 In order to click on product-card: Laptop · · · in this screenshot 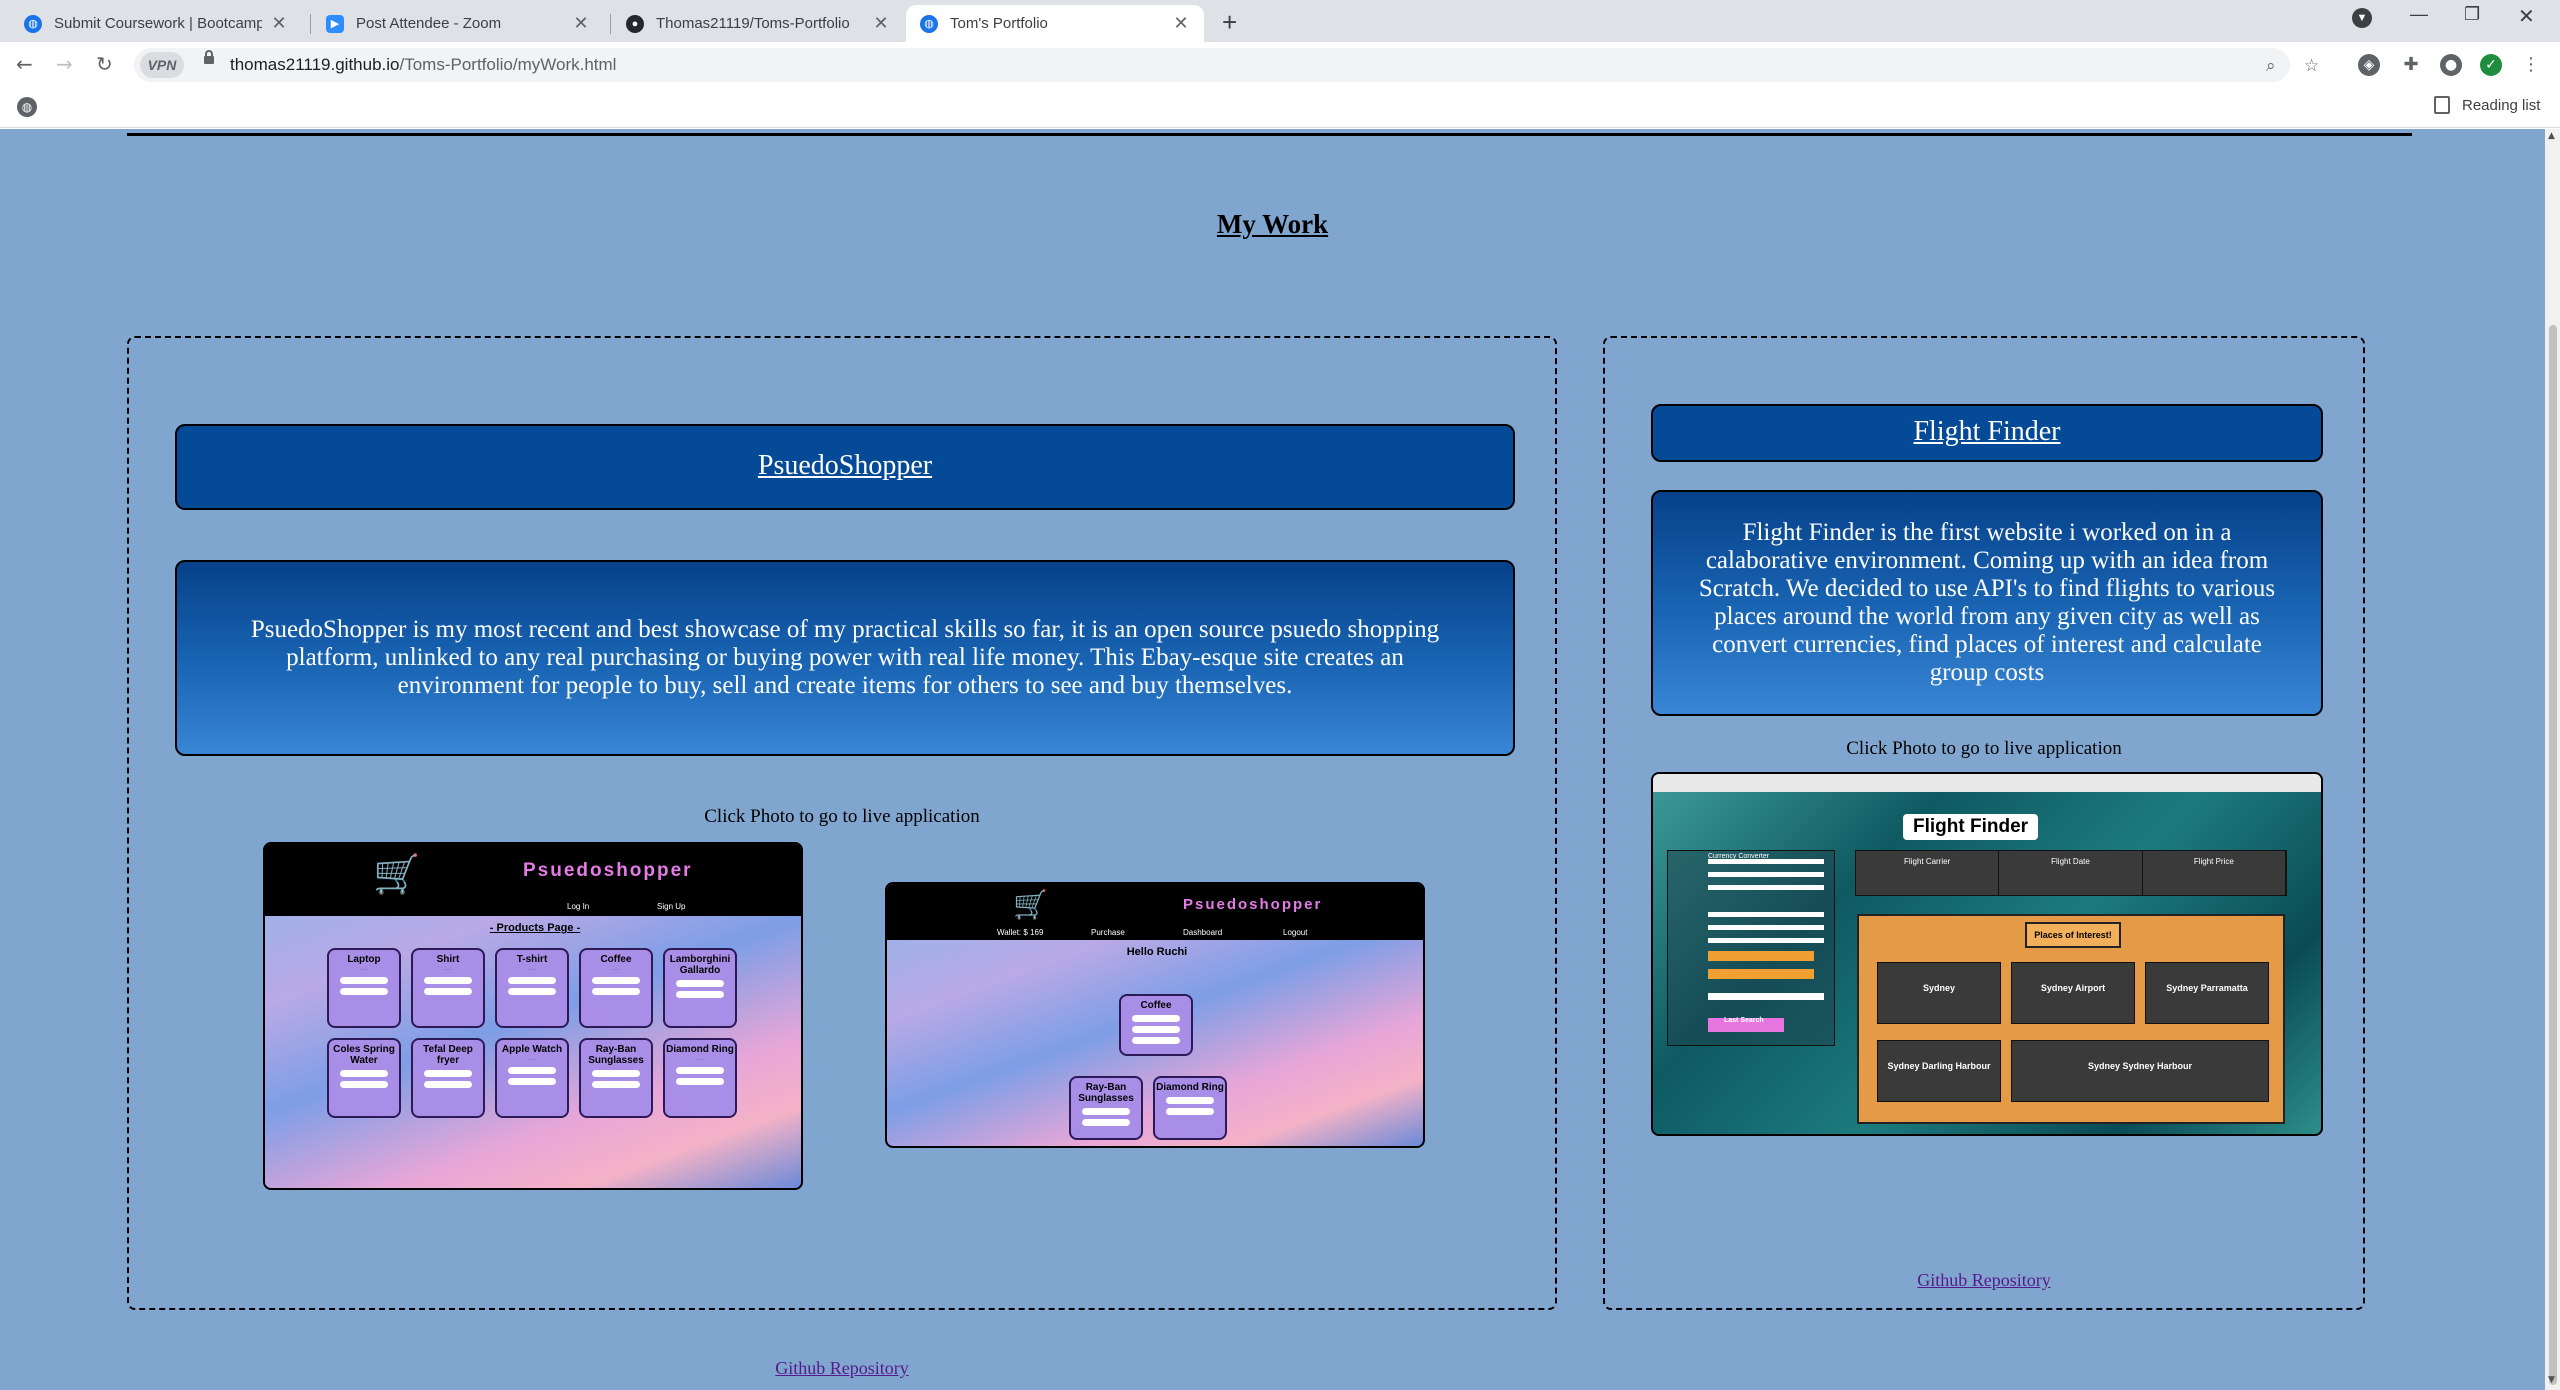, I will do `click(364, 988)`.